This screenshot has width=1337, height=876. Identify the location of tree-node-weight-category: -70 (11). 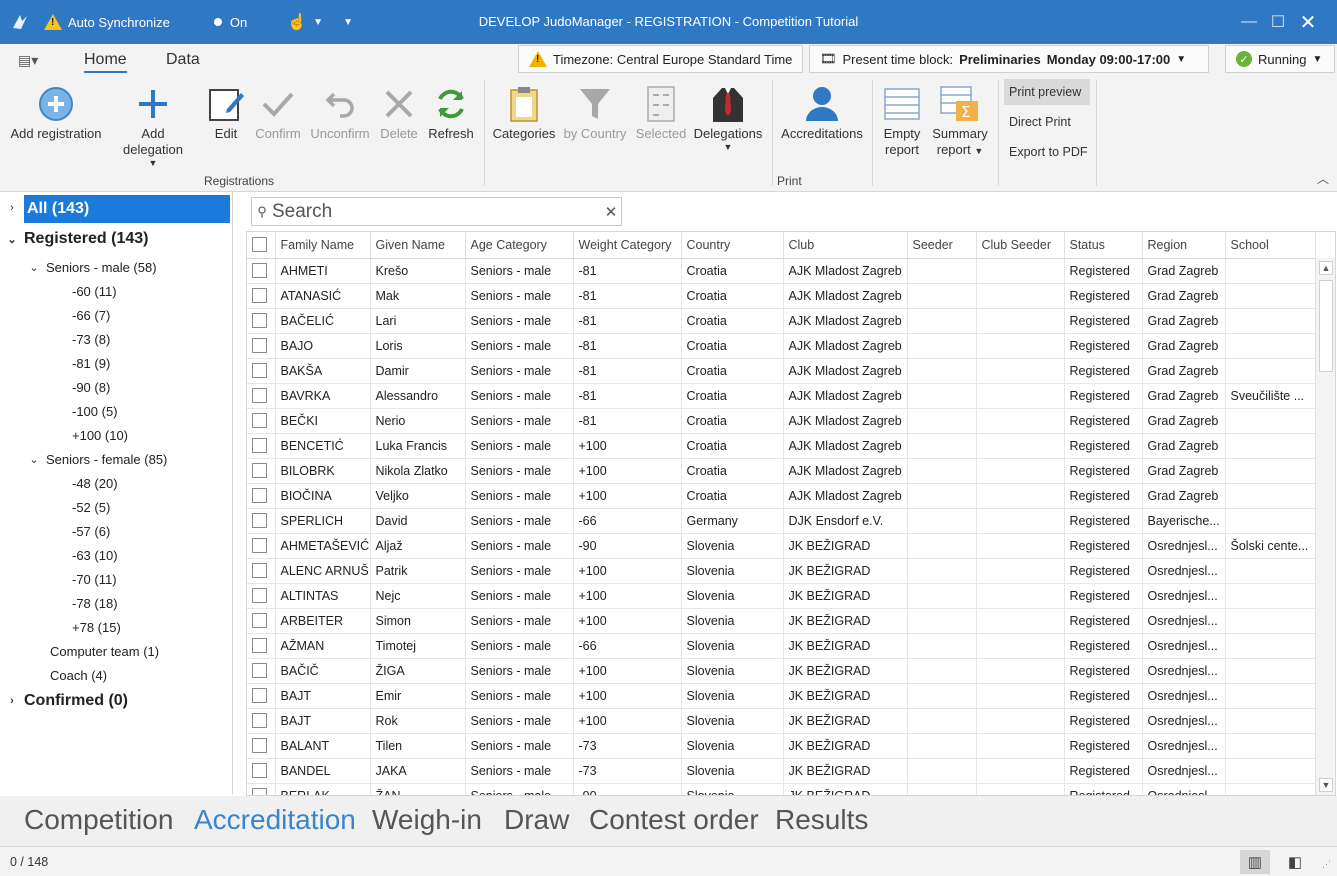
(94, 579).